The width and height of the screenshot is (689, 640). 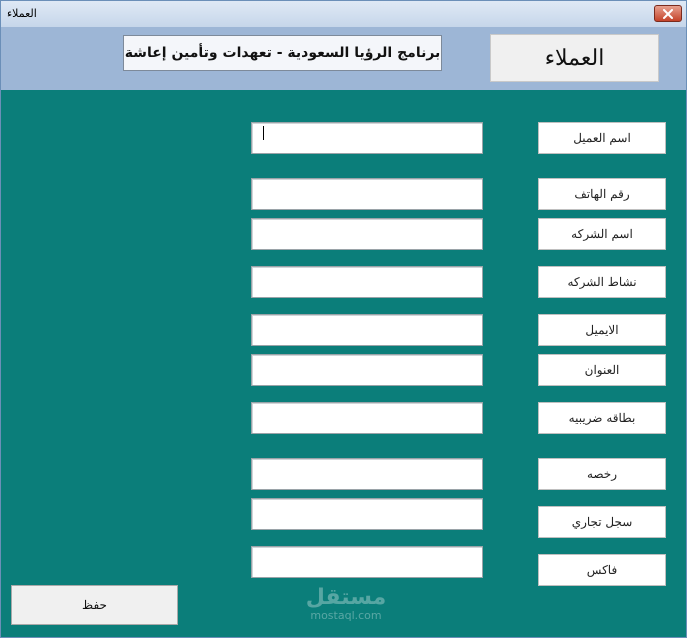 I want to click on close-icon, so click(x=668, y=13).